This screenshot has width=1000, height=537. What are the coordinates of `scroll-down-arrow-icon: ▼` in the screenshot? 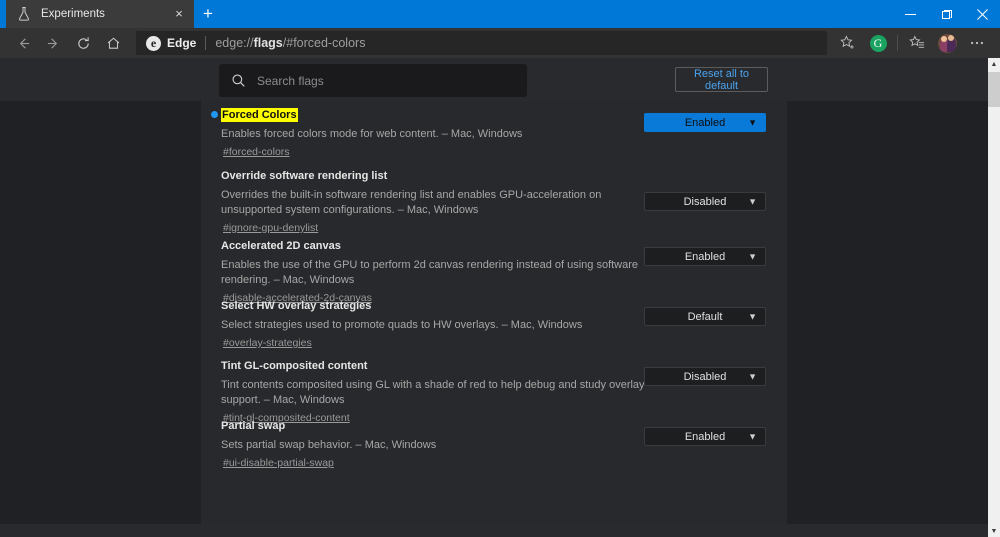 It's located at (994, 531).